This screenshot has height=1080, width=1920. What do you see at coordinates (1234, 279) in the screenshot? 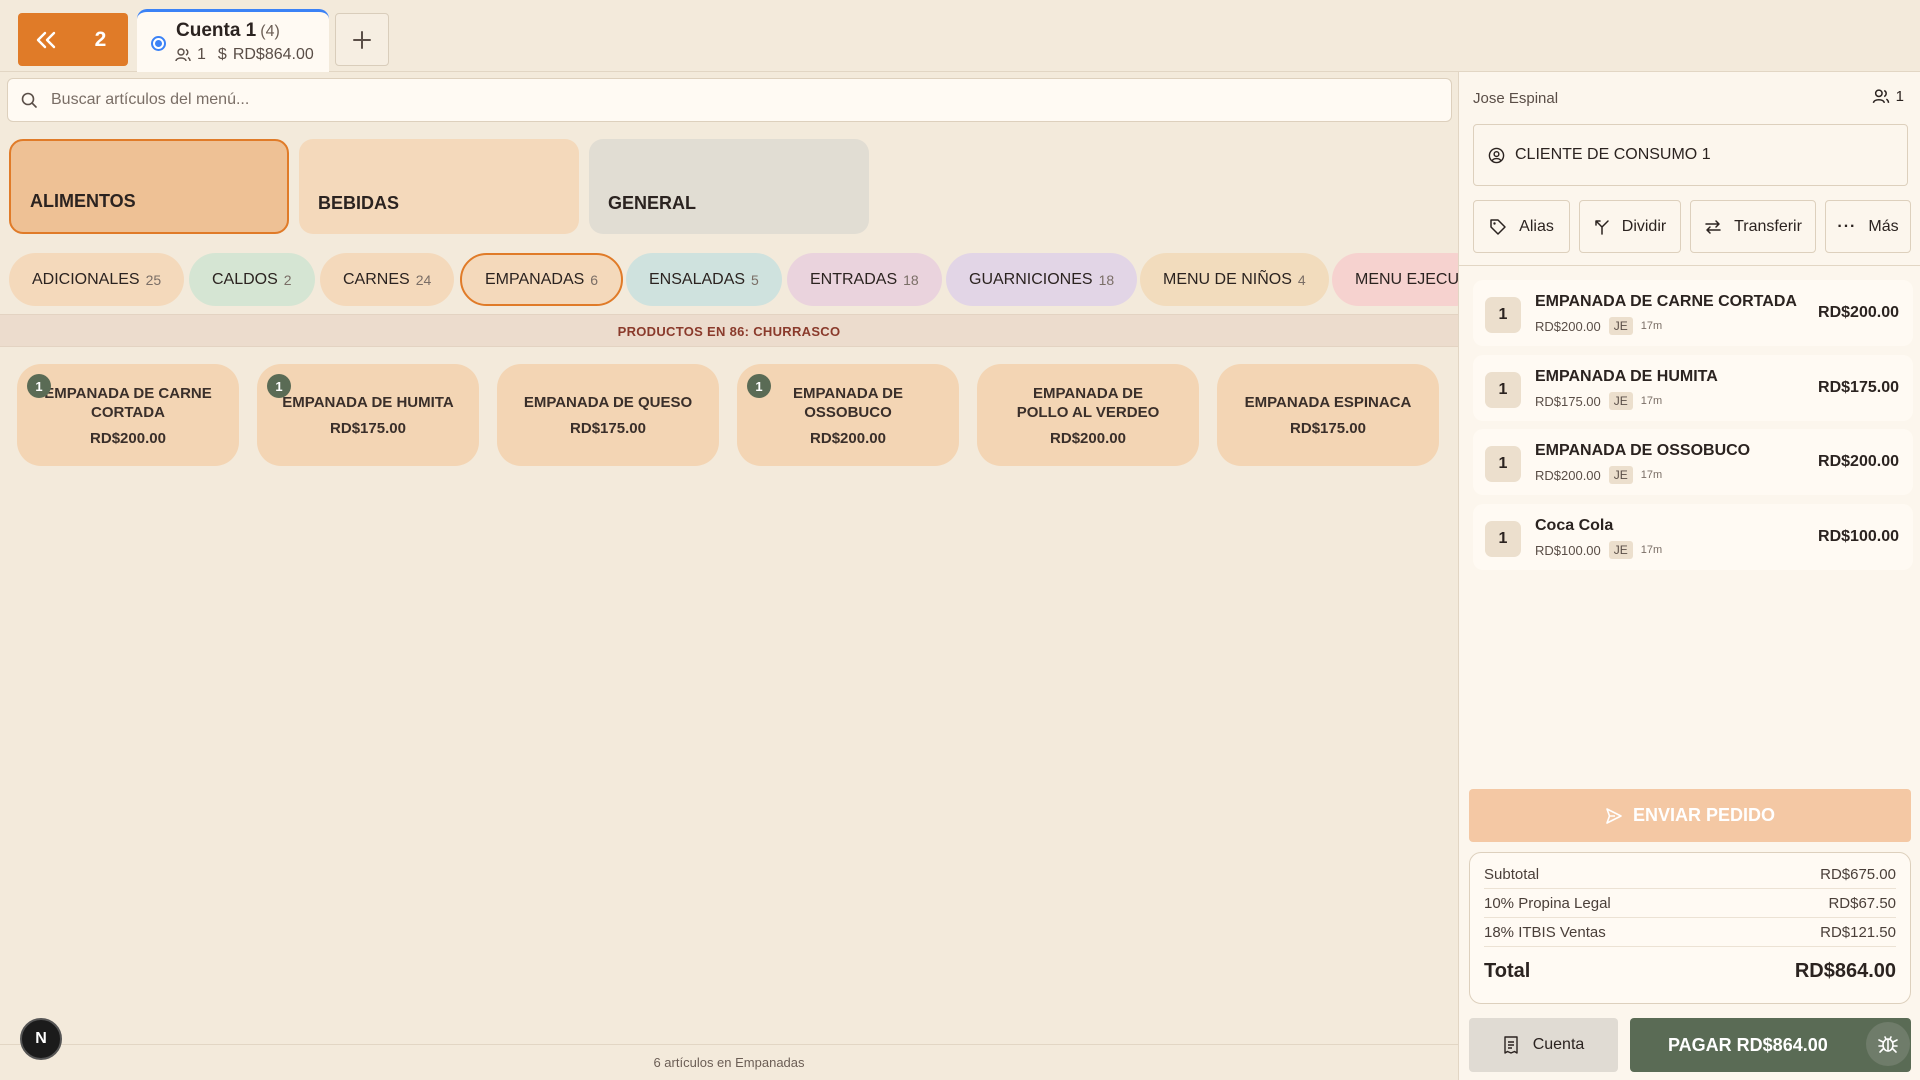
I see `subcategory-menu-de-ninos: MENU DE NIÑOS 4` at bounding box center [1234, 279].